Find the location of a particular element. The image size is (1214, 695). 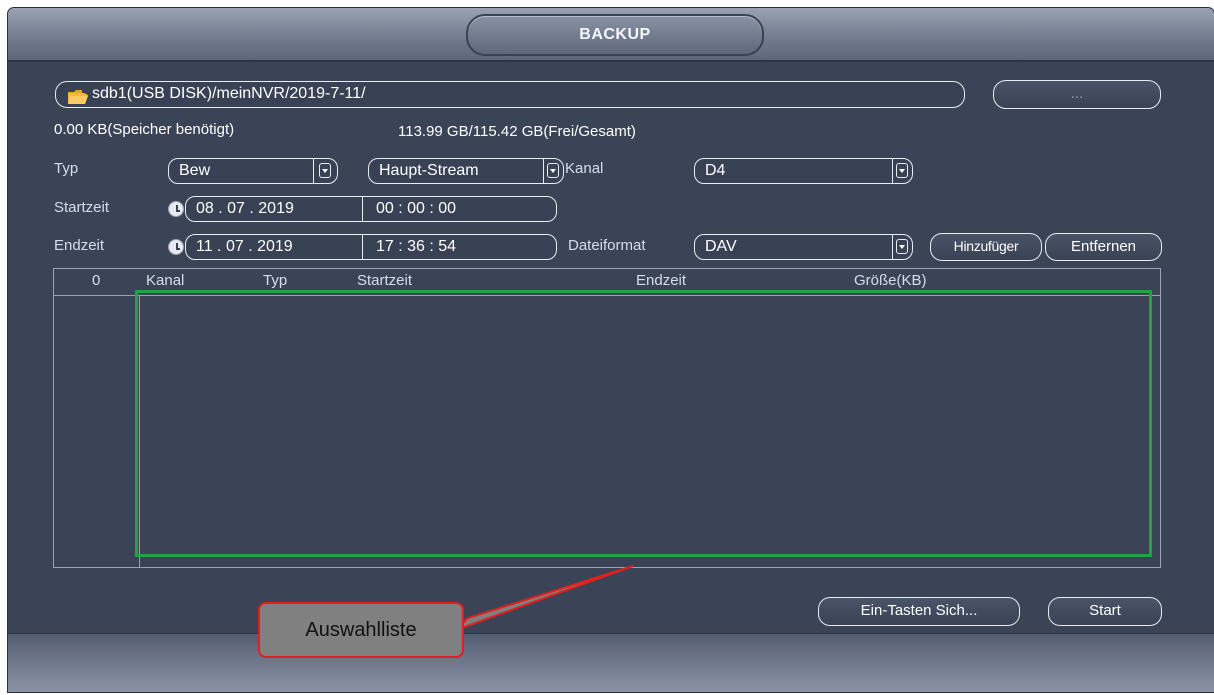

type-value: Bew is located at coordinates (195, 170).